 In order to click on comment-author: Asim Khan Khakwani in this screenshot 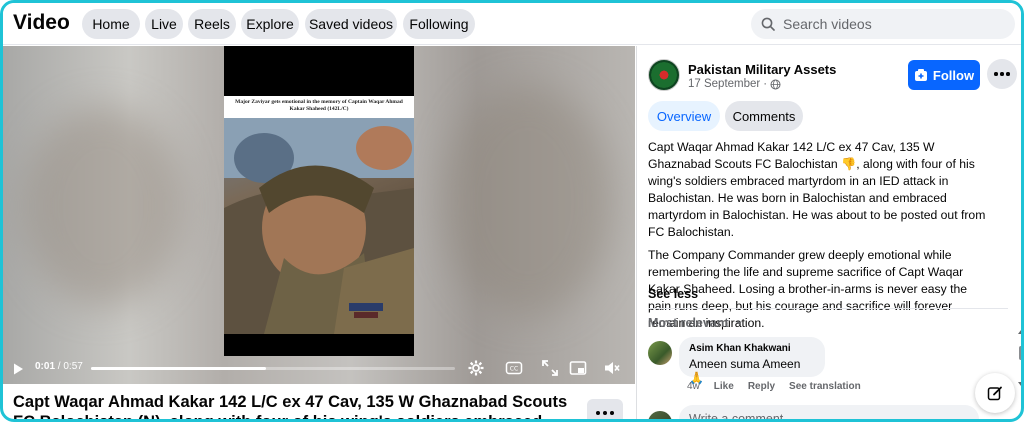, I will do `click(752, 348)`.